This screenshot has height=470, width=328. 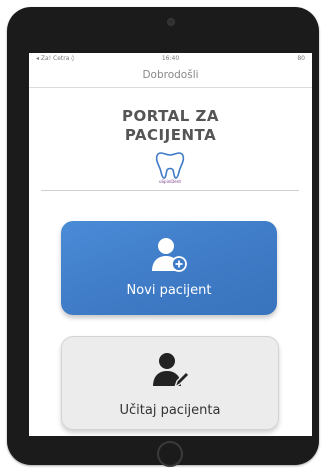 I want to click on status-bar: ◂ Za! Cetra ◊ 16:40 80, so click(x=170, y=59).